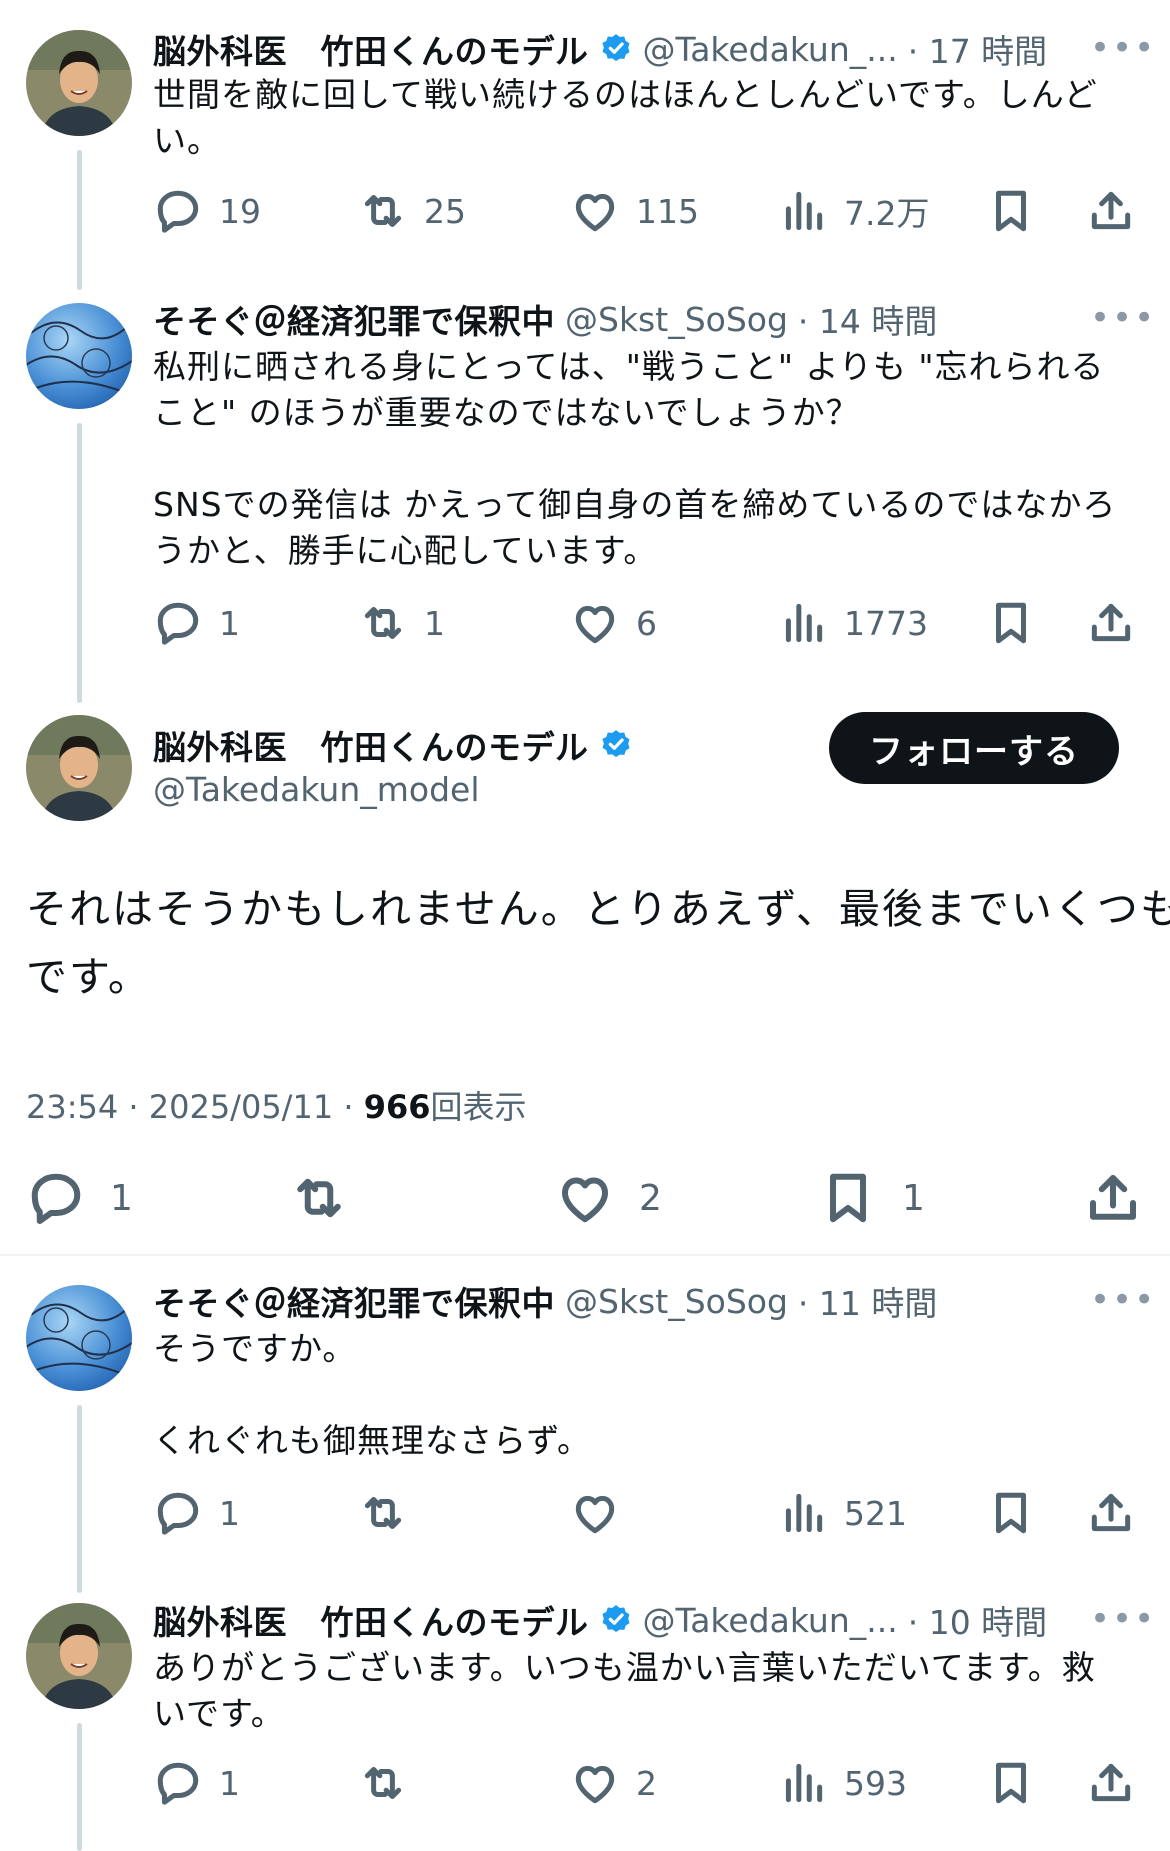 The height and width of the screenshot is (1851, 1170). Describe the element at coordinates (412, 211) in the screenshot. I see `retweet-button: 25` at that location.